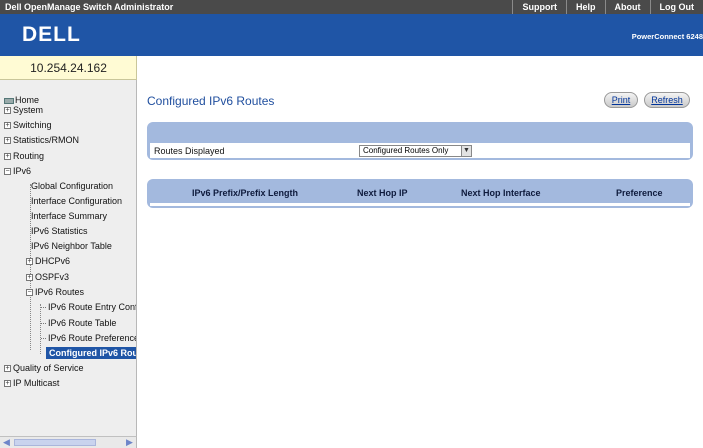  What do you see at coordinates (351, 35) in the screenshot?
I see `header-banner: DELL PowerConnect 6248` at bounding box center [351, 35].